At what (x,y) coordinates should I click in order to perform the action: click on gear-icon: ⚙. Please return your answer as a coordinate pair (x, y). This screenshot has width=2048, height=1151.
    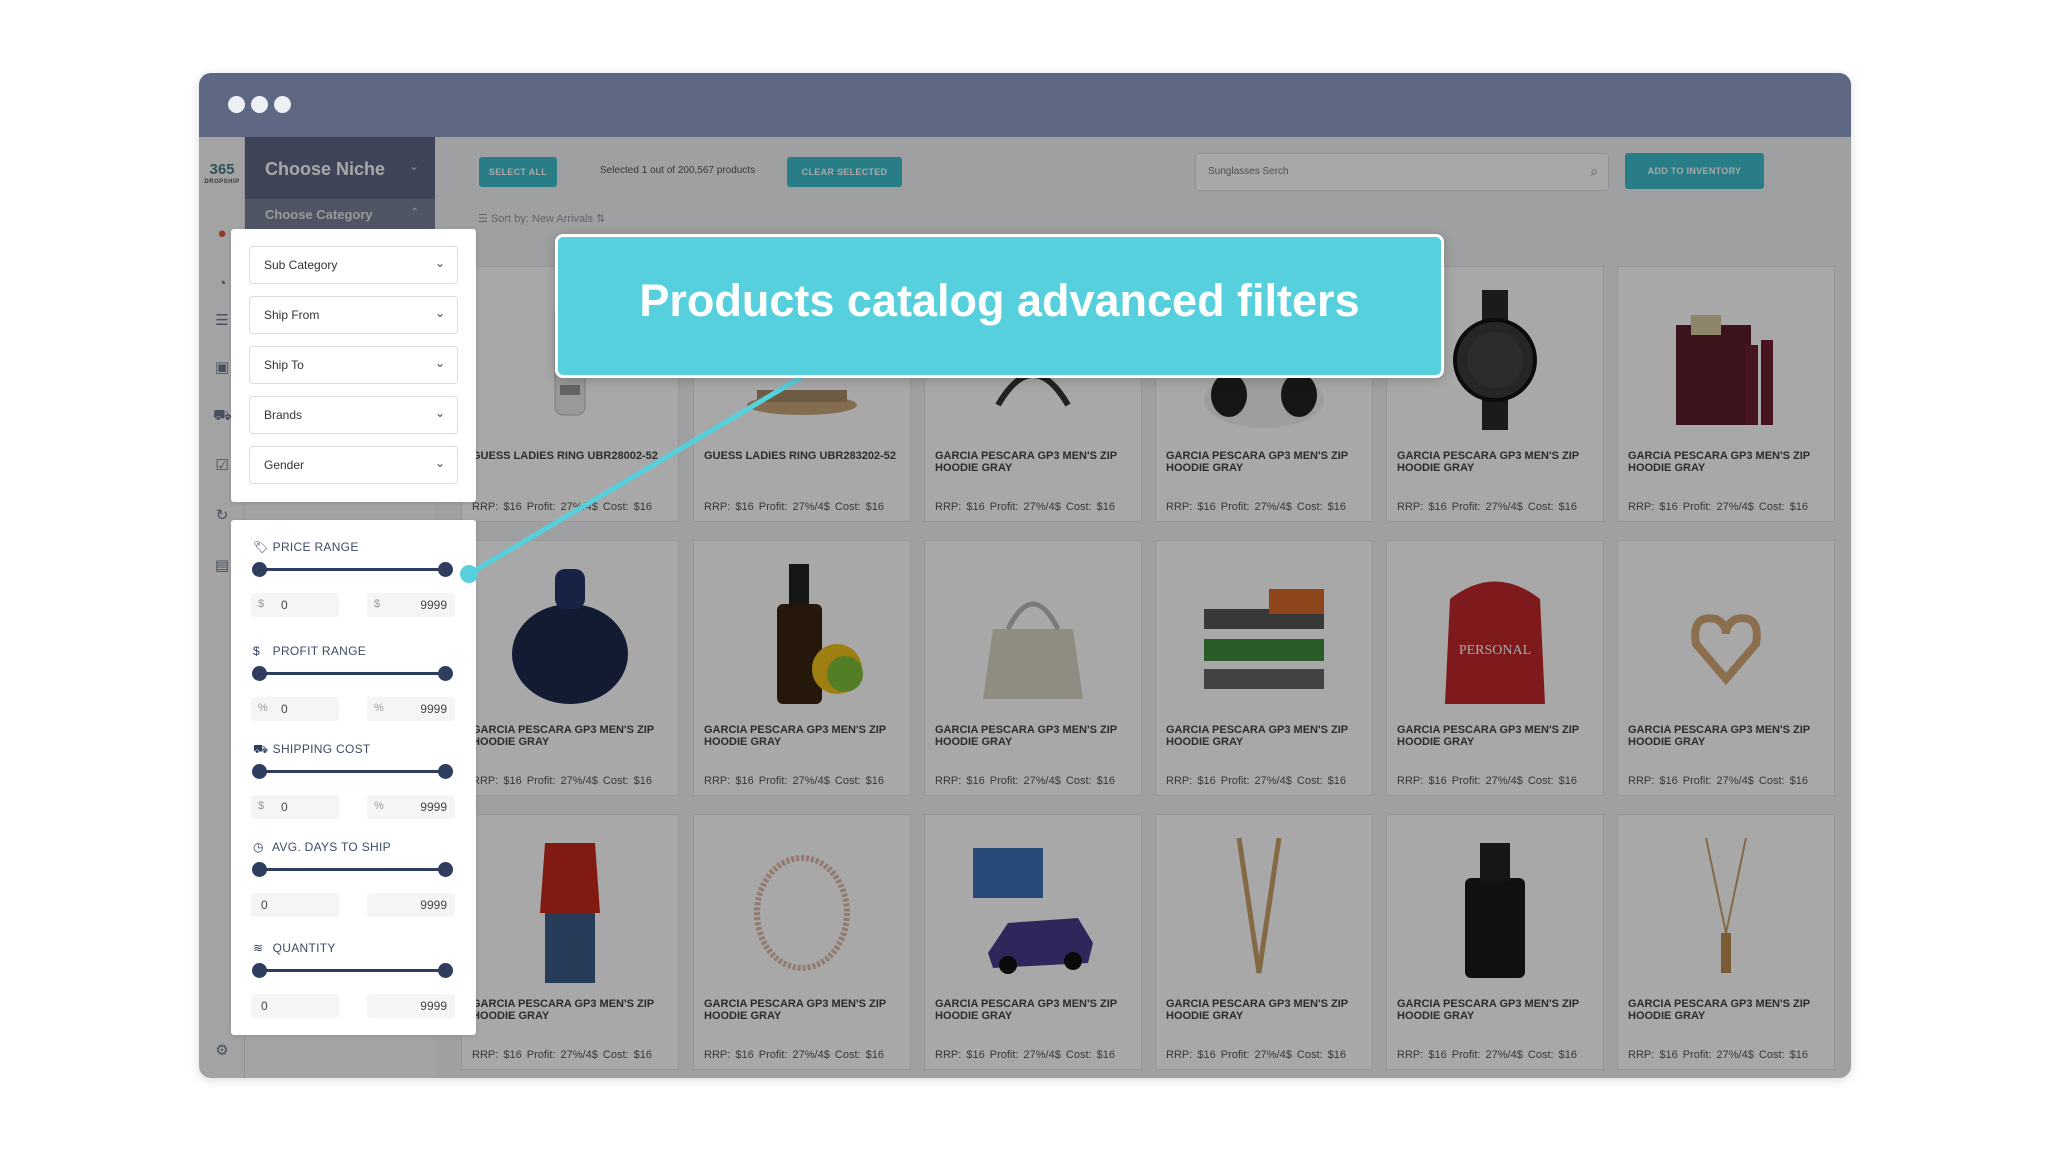
    Looking at the image, I should click on (222, 1051).